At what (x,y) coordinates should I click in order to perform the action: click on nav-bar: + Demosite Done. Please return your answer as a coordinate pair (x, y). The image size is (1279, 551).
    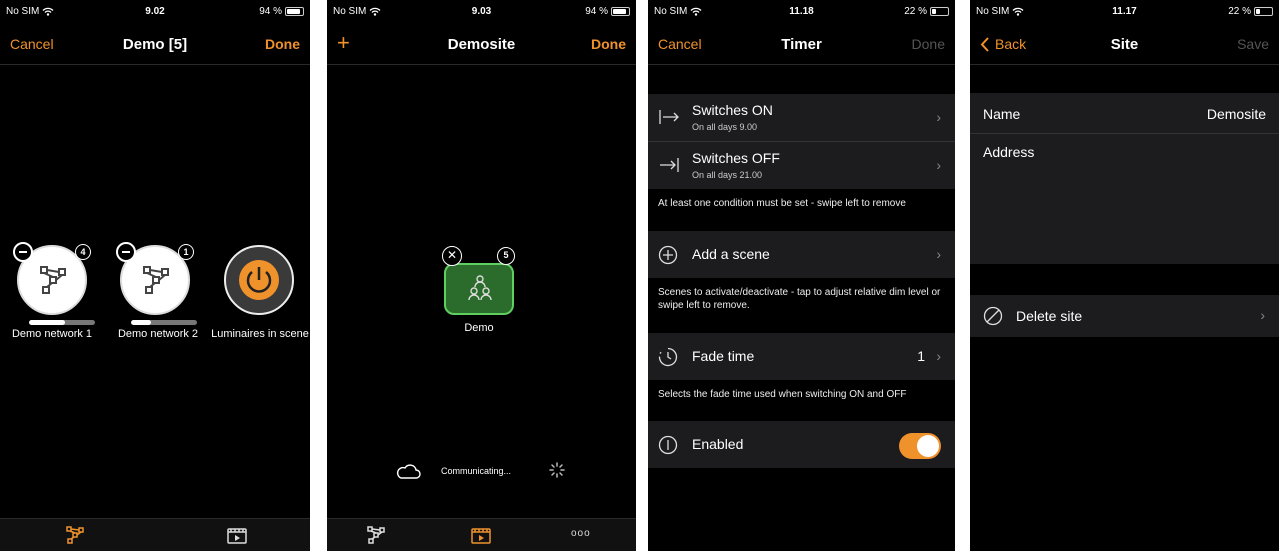
    Looking at the image, I should click on (481, 44).